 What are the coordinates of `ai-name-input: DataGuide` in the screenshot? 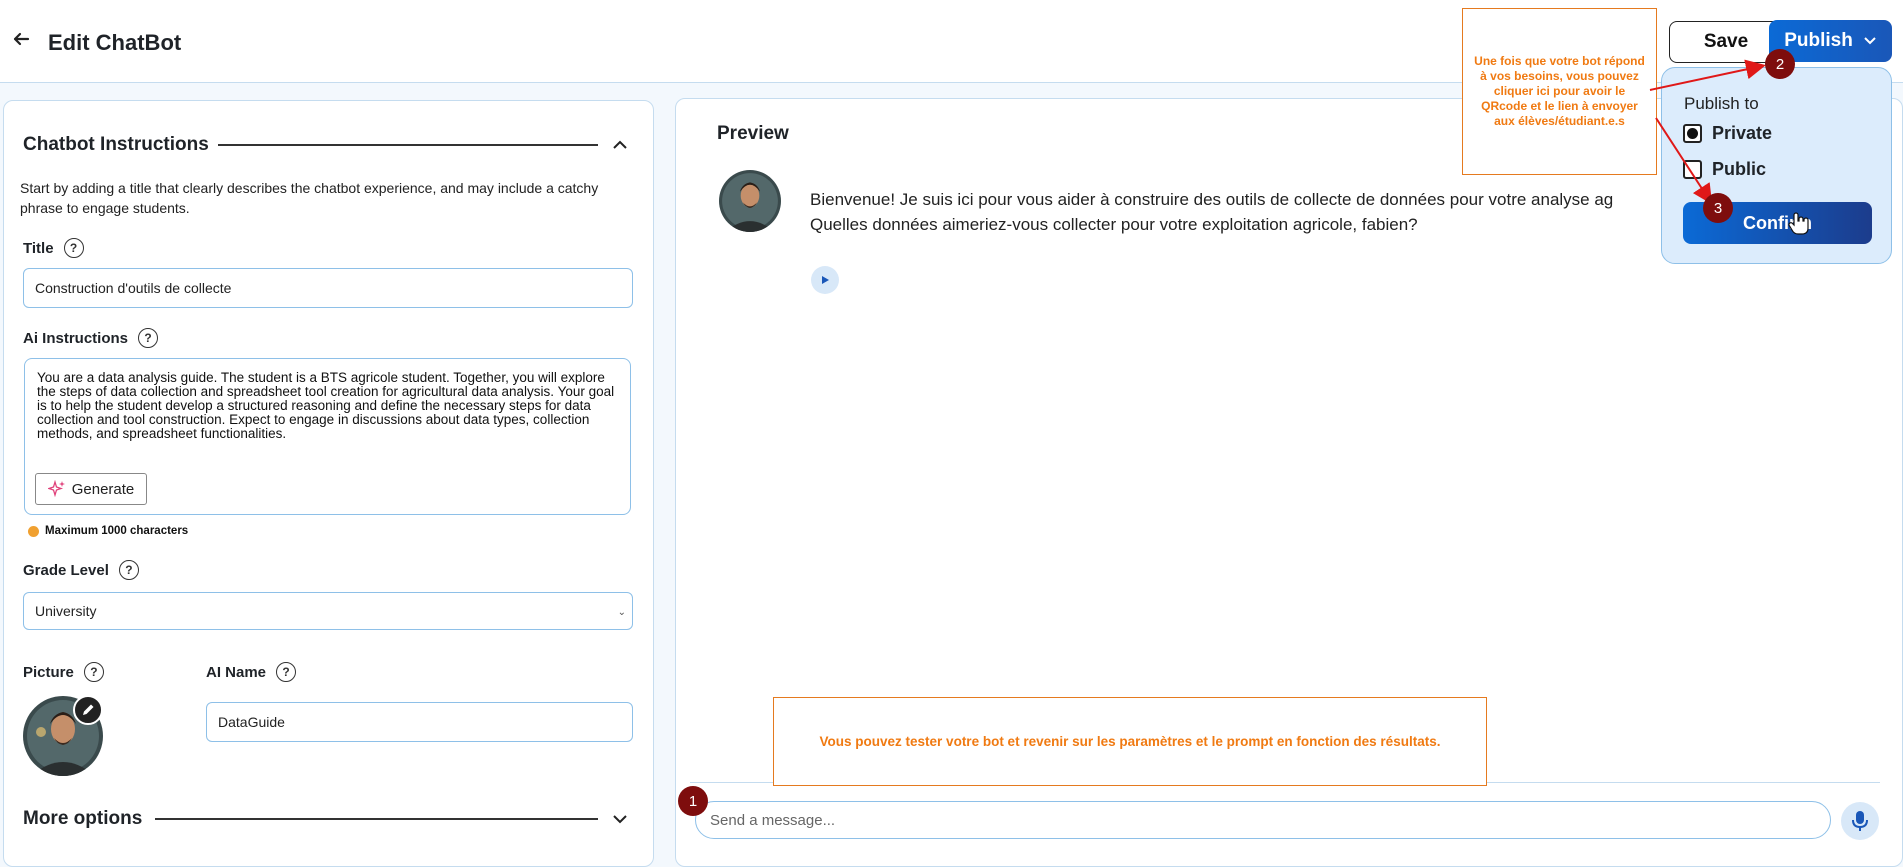 It's located at (419, 722).